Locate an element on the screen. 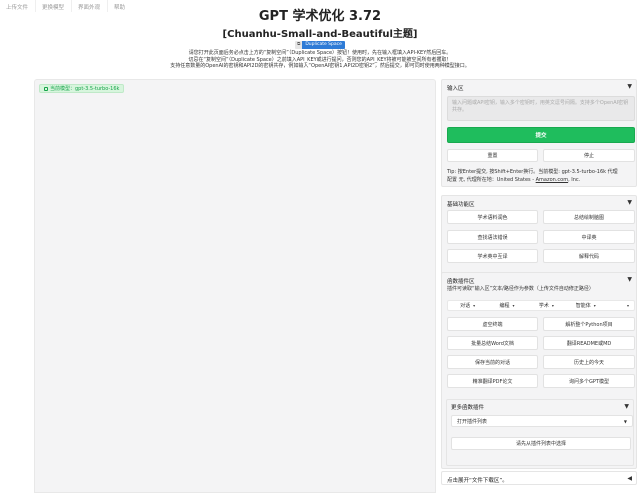 This screenshot has width=640, height=493. plugin-button: 询问多个GPT模型 is located at coordinates (589, 381).